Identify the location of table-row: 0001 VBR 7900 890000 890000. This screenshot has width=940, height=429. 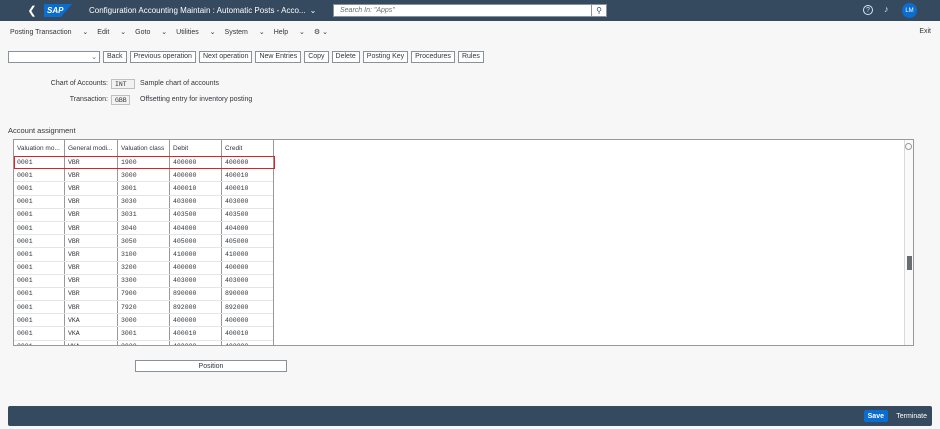
(144, 294).